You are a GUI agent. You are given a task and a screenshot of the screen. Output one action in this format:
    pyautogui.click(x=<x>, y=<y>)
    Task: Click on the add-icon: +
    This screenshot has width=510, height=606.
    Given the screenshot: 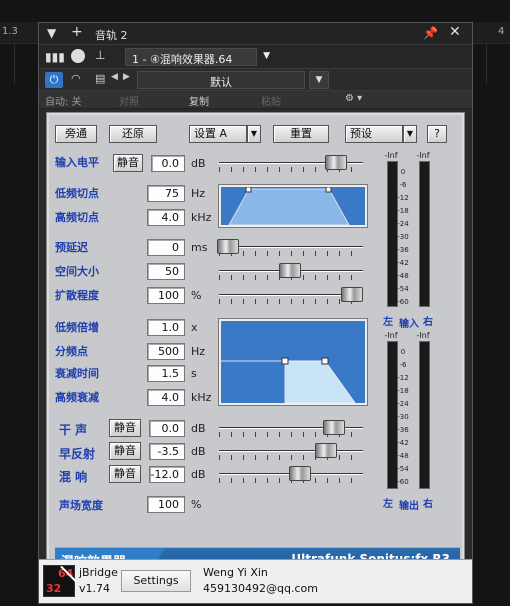 What is the action you would take?
    pyautogui.click(x=77, y=32)
    